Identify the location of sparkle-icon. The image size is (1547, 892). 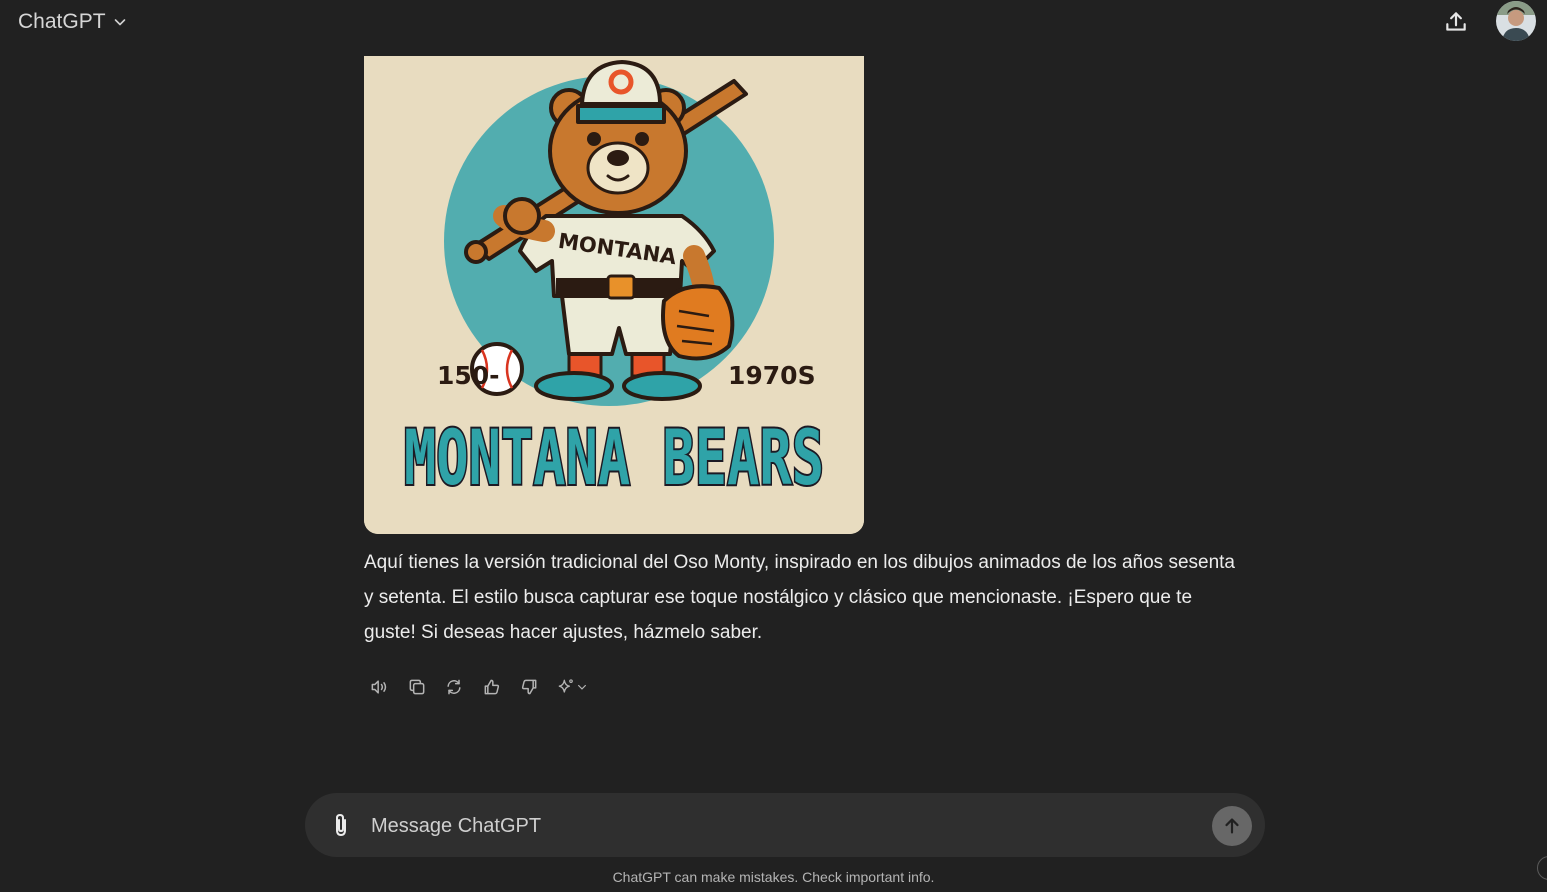
(565, 686).